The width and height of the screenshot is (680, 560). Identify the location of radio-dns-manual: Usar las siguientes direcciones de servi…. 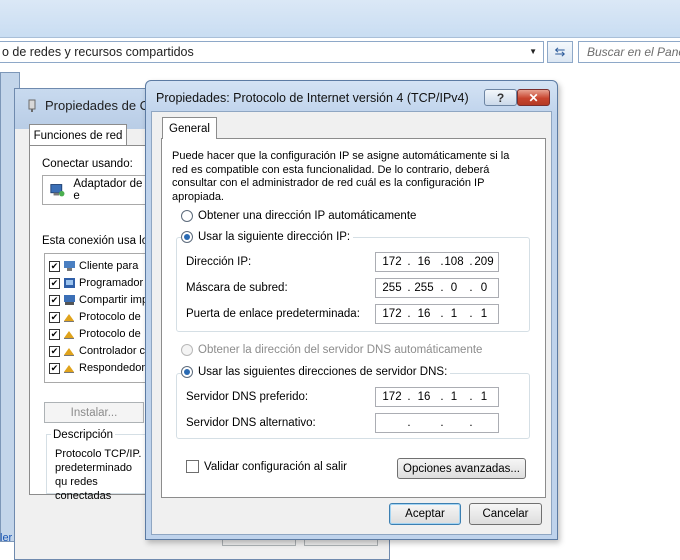
(316, 372).